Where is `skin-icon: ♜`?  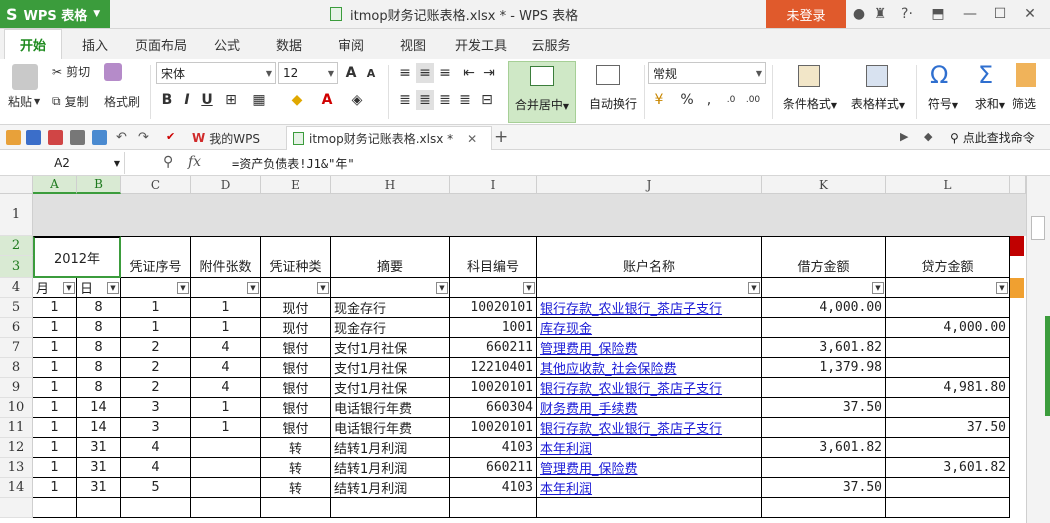
skin-icon: ♜ is located at coordinates (880, 14).